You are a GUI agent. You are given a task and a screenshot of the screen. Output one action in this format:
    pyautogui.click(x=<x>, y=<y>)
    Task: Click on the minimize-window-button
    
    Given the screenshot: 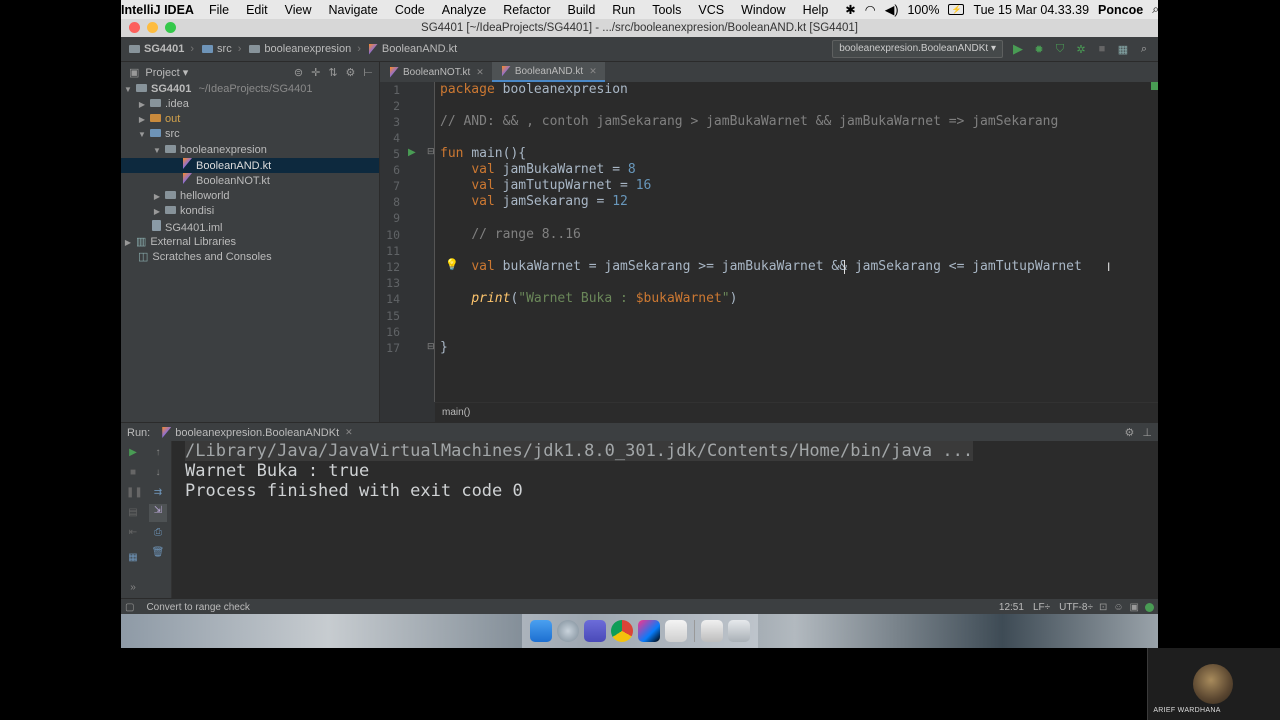 What is the action you would take?
    pyautogui.click(x=152, y=27)
    